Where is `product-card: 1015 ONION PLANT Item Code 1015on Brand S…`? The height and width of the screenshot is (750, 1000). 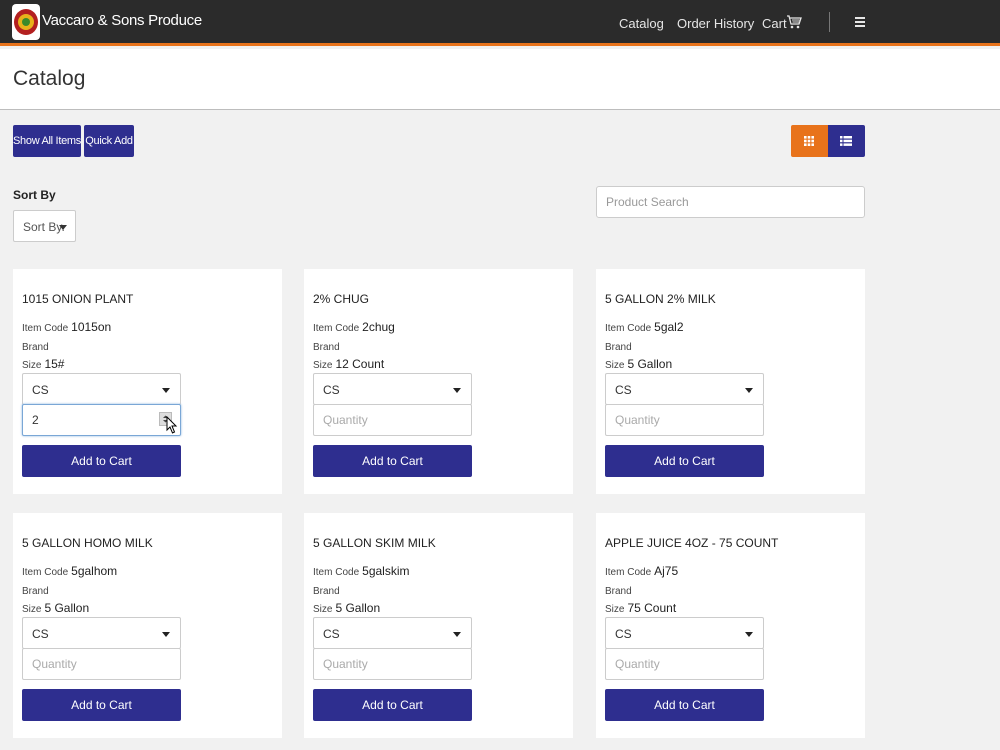
product-card: 1015 ONION PLANT Item Code 1015on Brand S… is located at coordinates (147, 381).